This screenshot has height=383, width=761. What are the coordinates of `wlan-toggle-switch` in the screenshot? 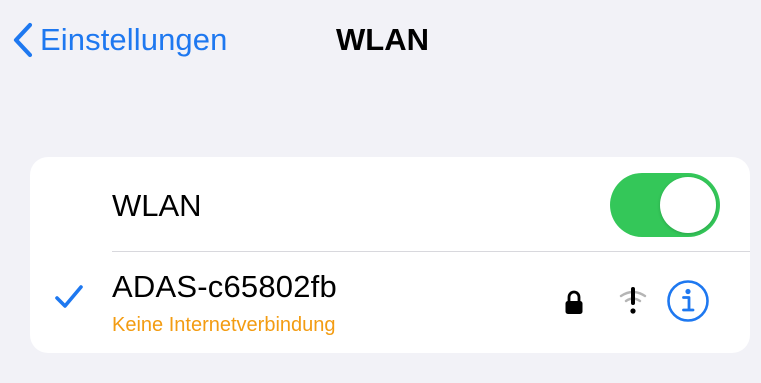 It's located at (665, 205).